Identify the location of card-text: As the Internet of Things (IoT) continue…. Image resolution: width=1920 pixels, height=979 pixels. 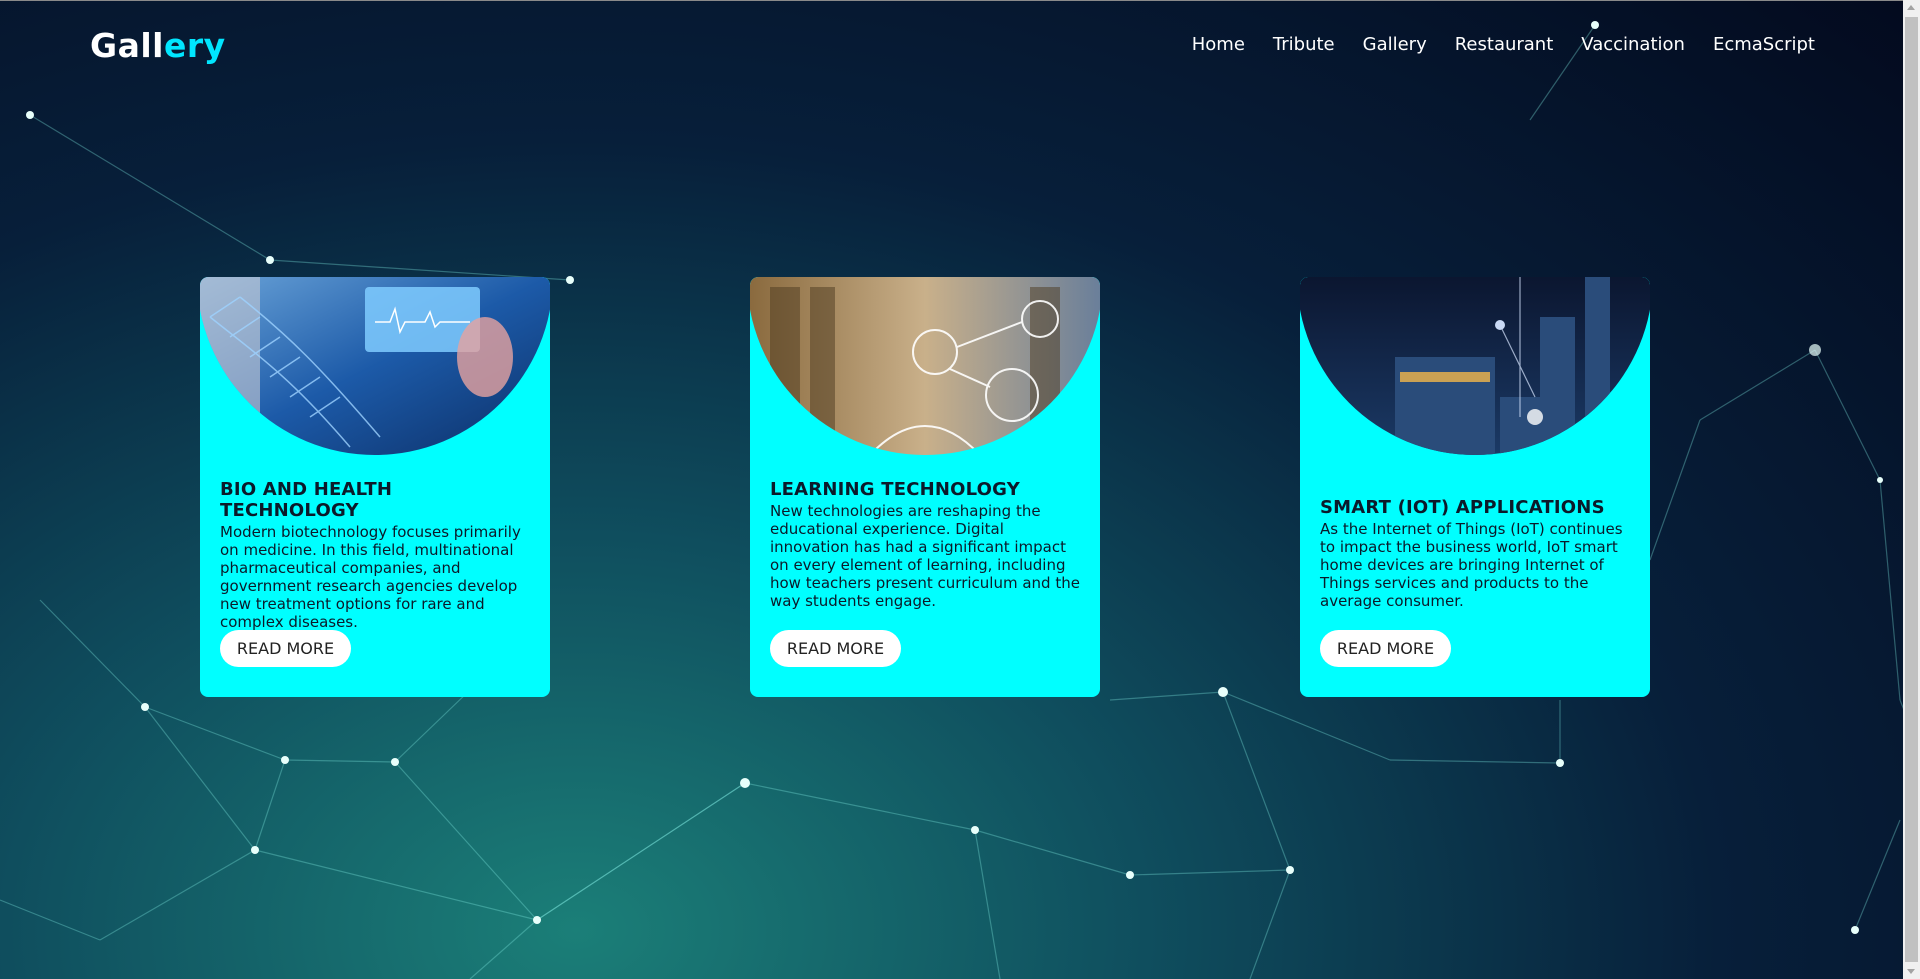
(1471, 565).